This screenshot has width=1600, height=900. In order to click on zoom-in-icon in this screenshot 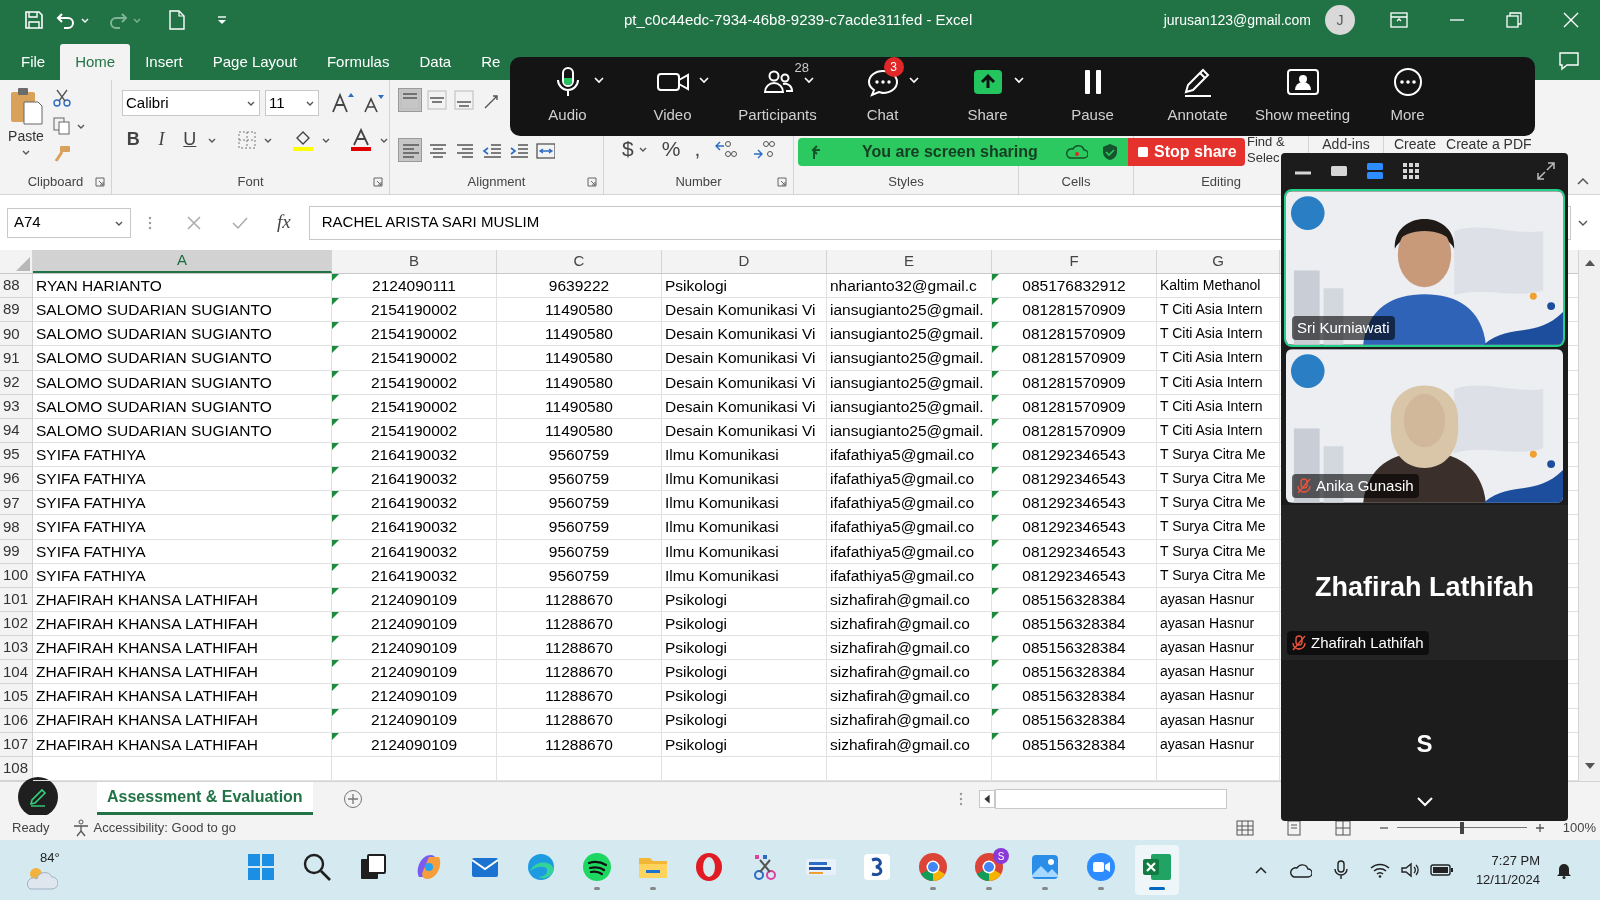, I will do `click(1539, 827)`.